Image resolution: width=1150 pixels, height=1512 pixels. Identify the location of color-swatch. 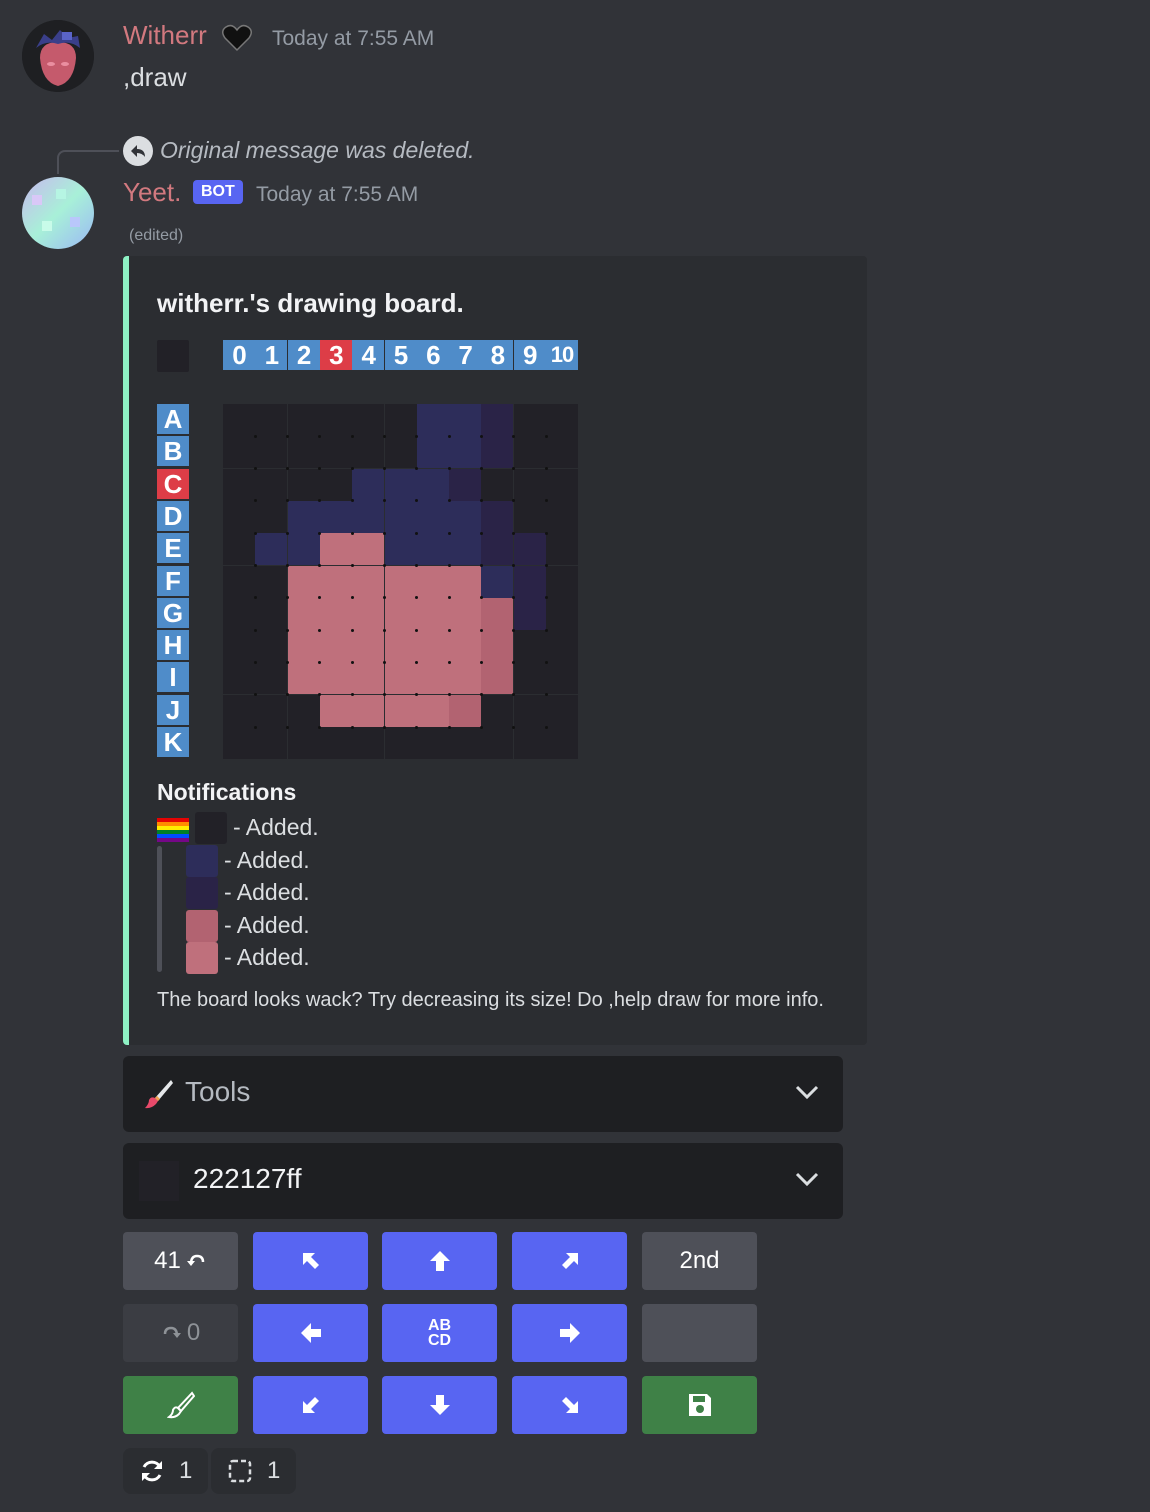
(159, 1181).